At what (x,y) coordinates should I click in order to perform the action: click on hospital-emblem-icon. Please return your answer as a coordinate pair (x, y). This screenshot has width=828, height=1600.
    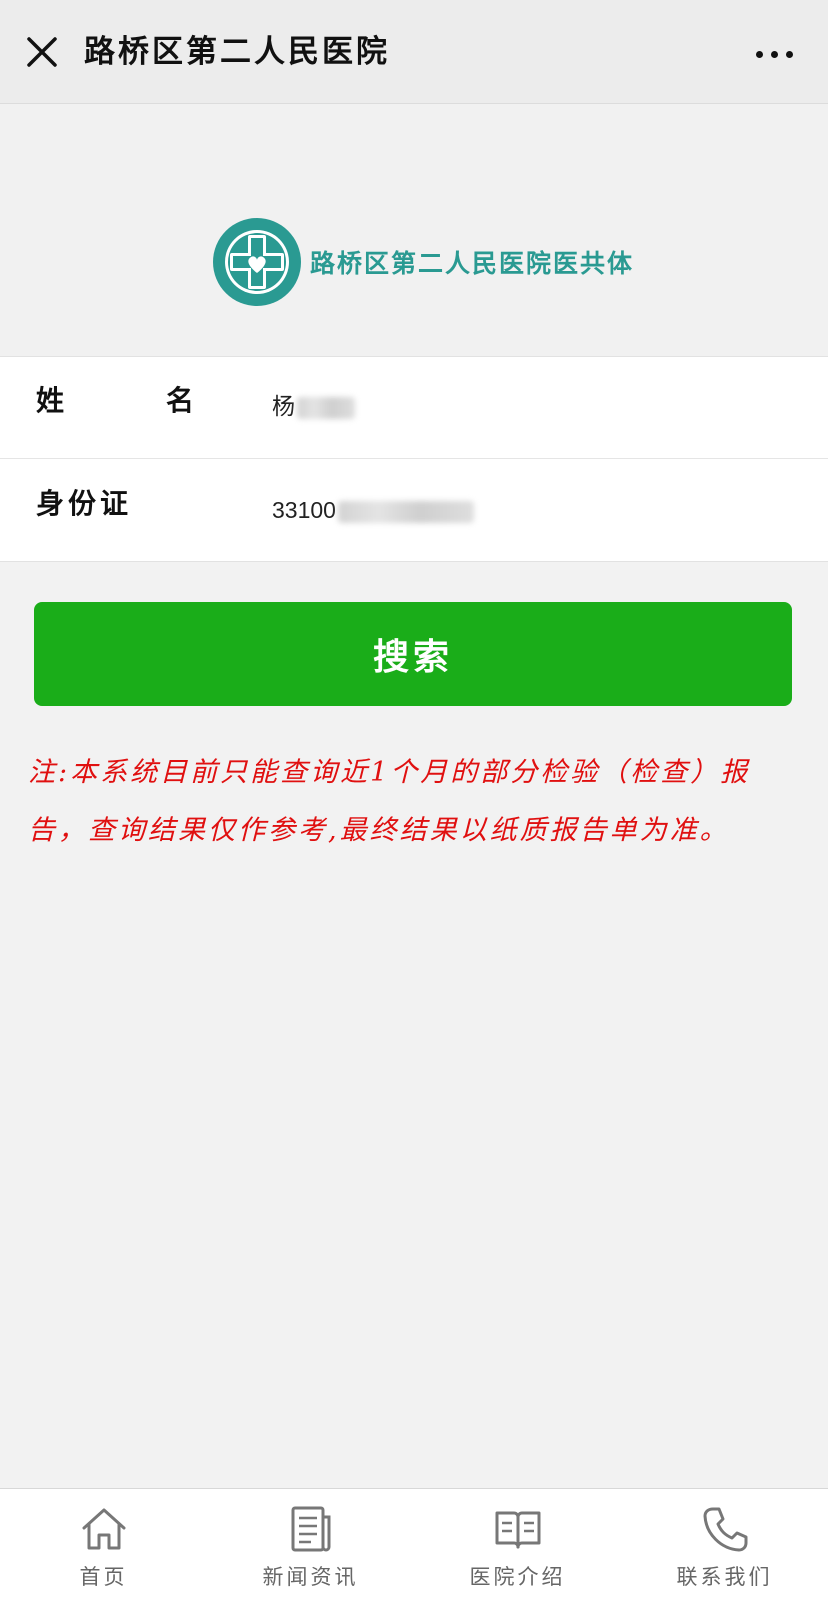
    Looking at the image, I should click on (257, 262).